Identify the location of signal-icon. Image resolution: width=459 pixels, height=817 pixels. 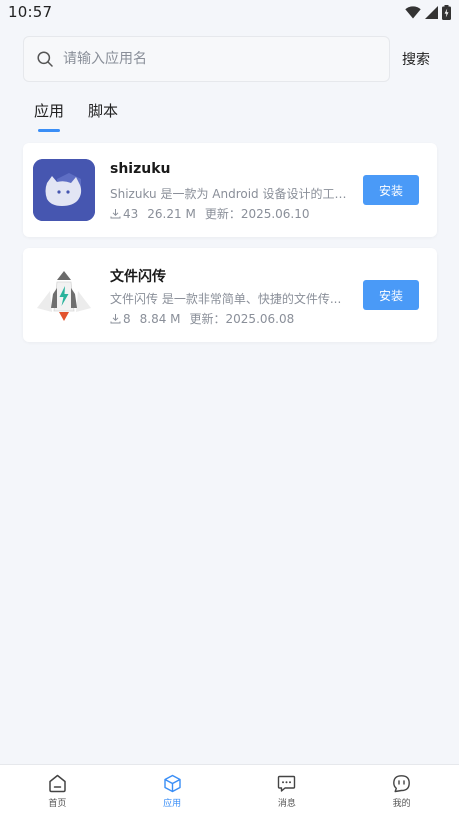
(431, 12).